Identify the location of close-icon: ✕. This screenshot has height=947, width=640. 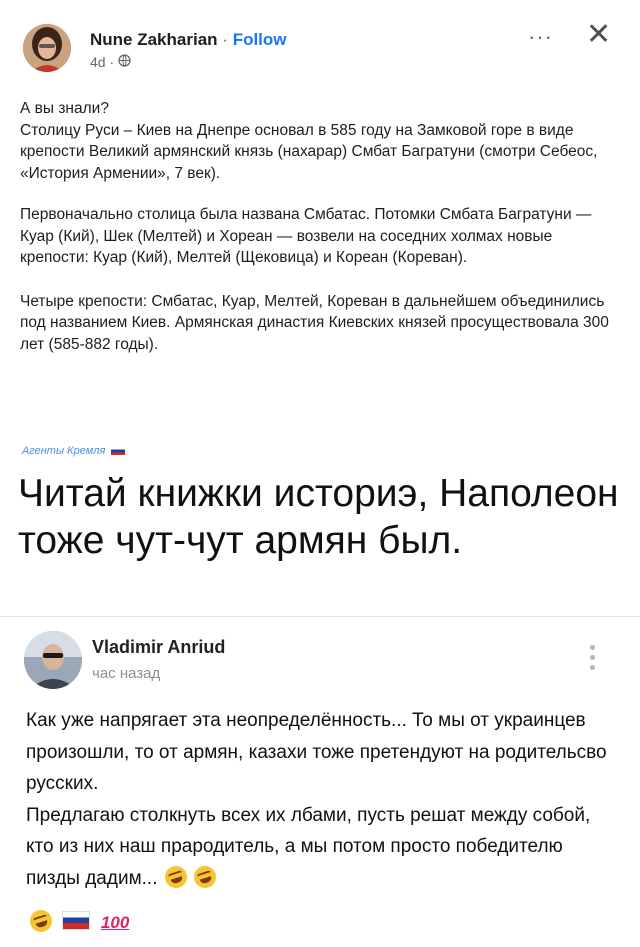
(598, 35).